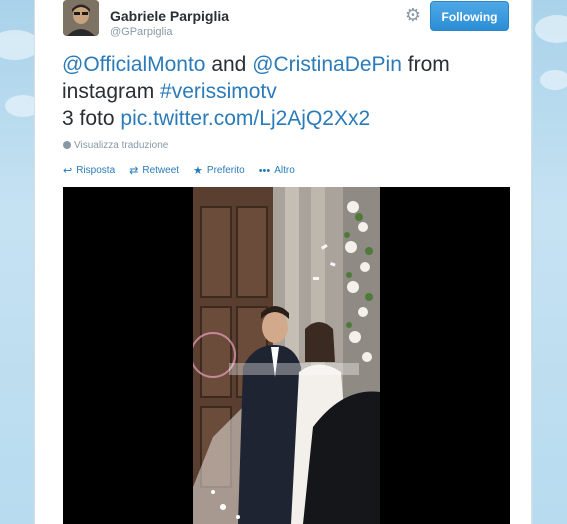 The image size is (567, 524). I want to click on favorite-button: ★ Preferito, so click(219, 170).